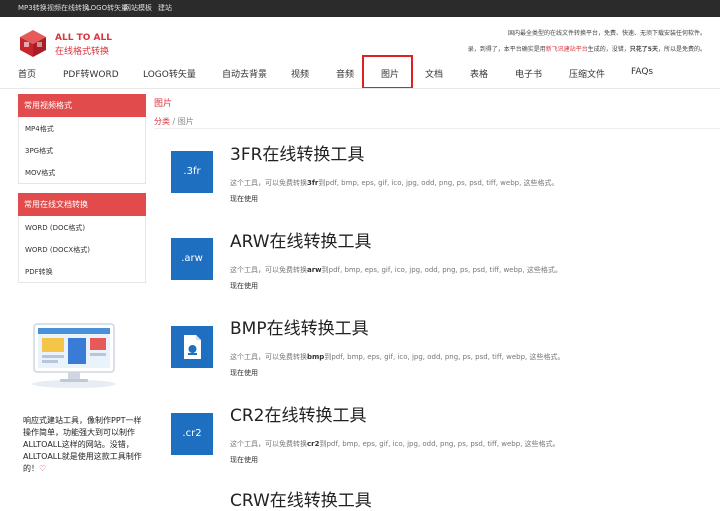 The image size is (720, 511). I want to click on sidebar-item-docx: WORD (DOCX格式), so click(82, 249).